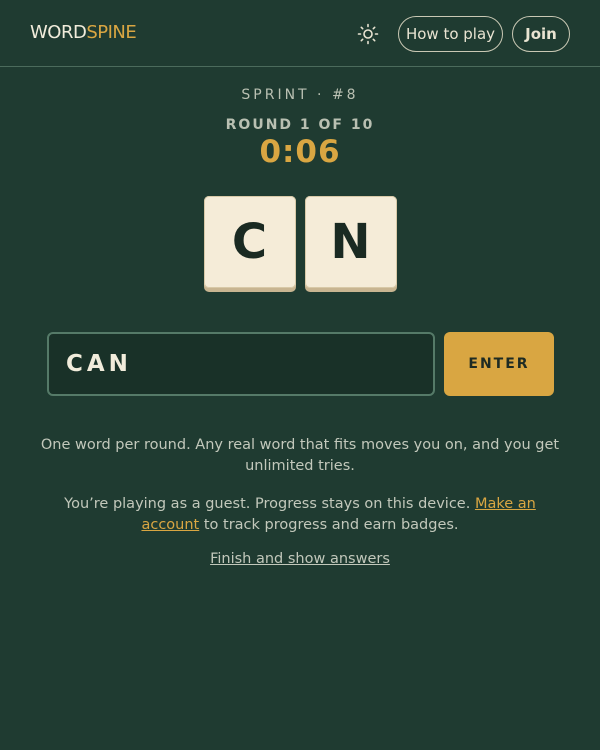 This screenshot has height=750, width=600. What do you see at coordinates (541, 34) in the screenshot?
I see `join-button: Join` at bounding box center [541, 34].